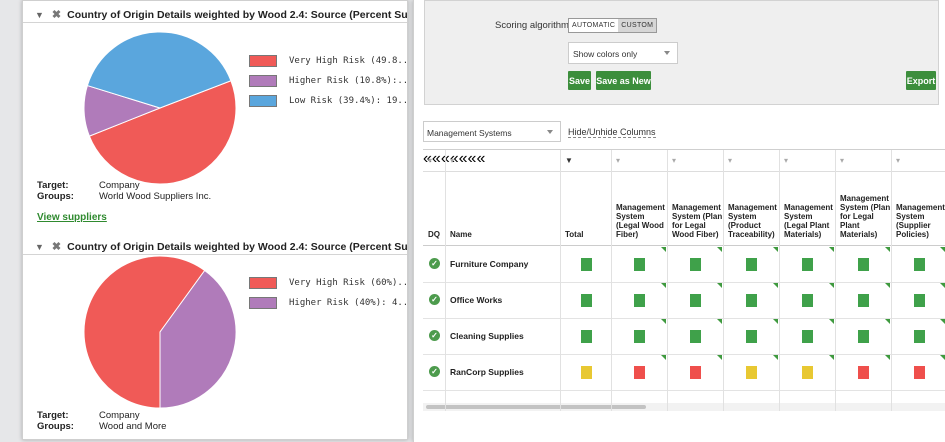 This screenshot has width=945, height=442. I want to click on scrollbar-thumb, so click(536, 407).